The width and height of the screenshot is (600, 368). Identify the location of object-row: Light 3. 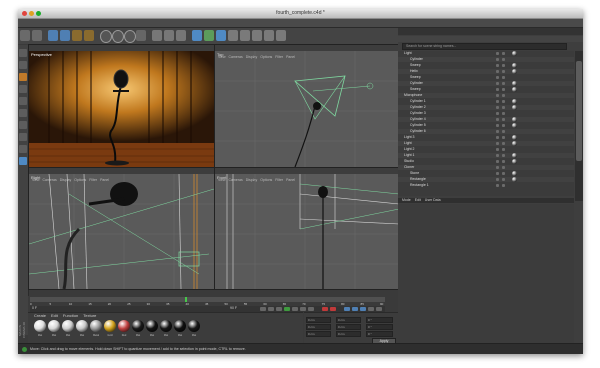
(486, 137).